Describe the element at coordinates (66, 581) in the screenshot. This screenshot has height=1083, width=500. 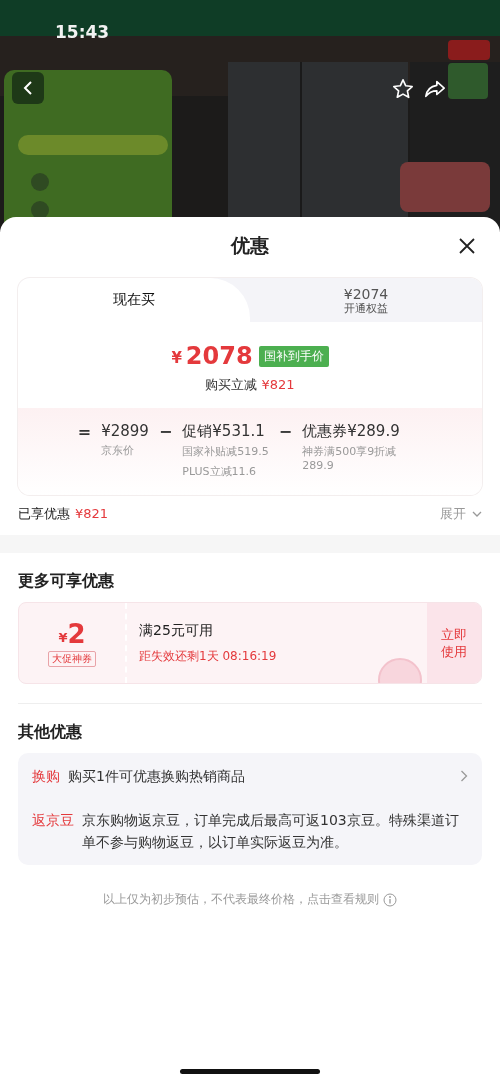
I see `section-title: 更多可享优惠` at that location.